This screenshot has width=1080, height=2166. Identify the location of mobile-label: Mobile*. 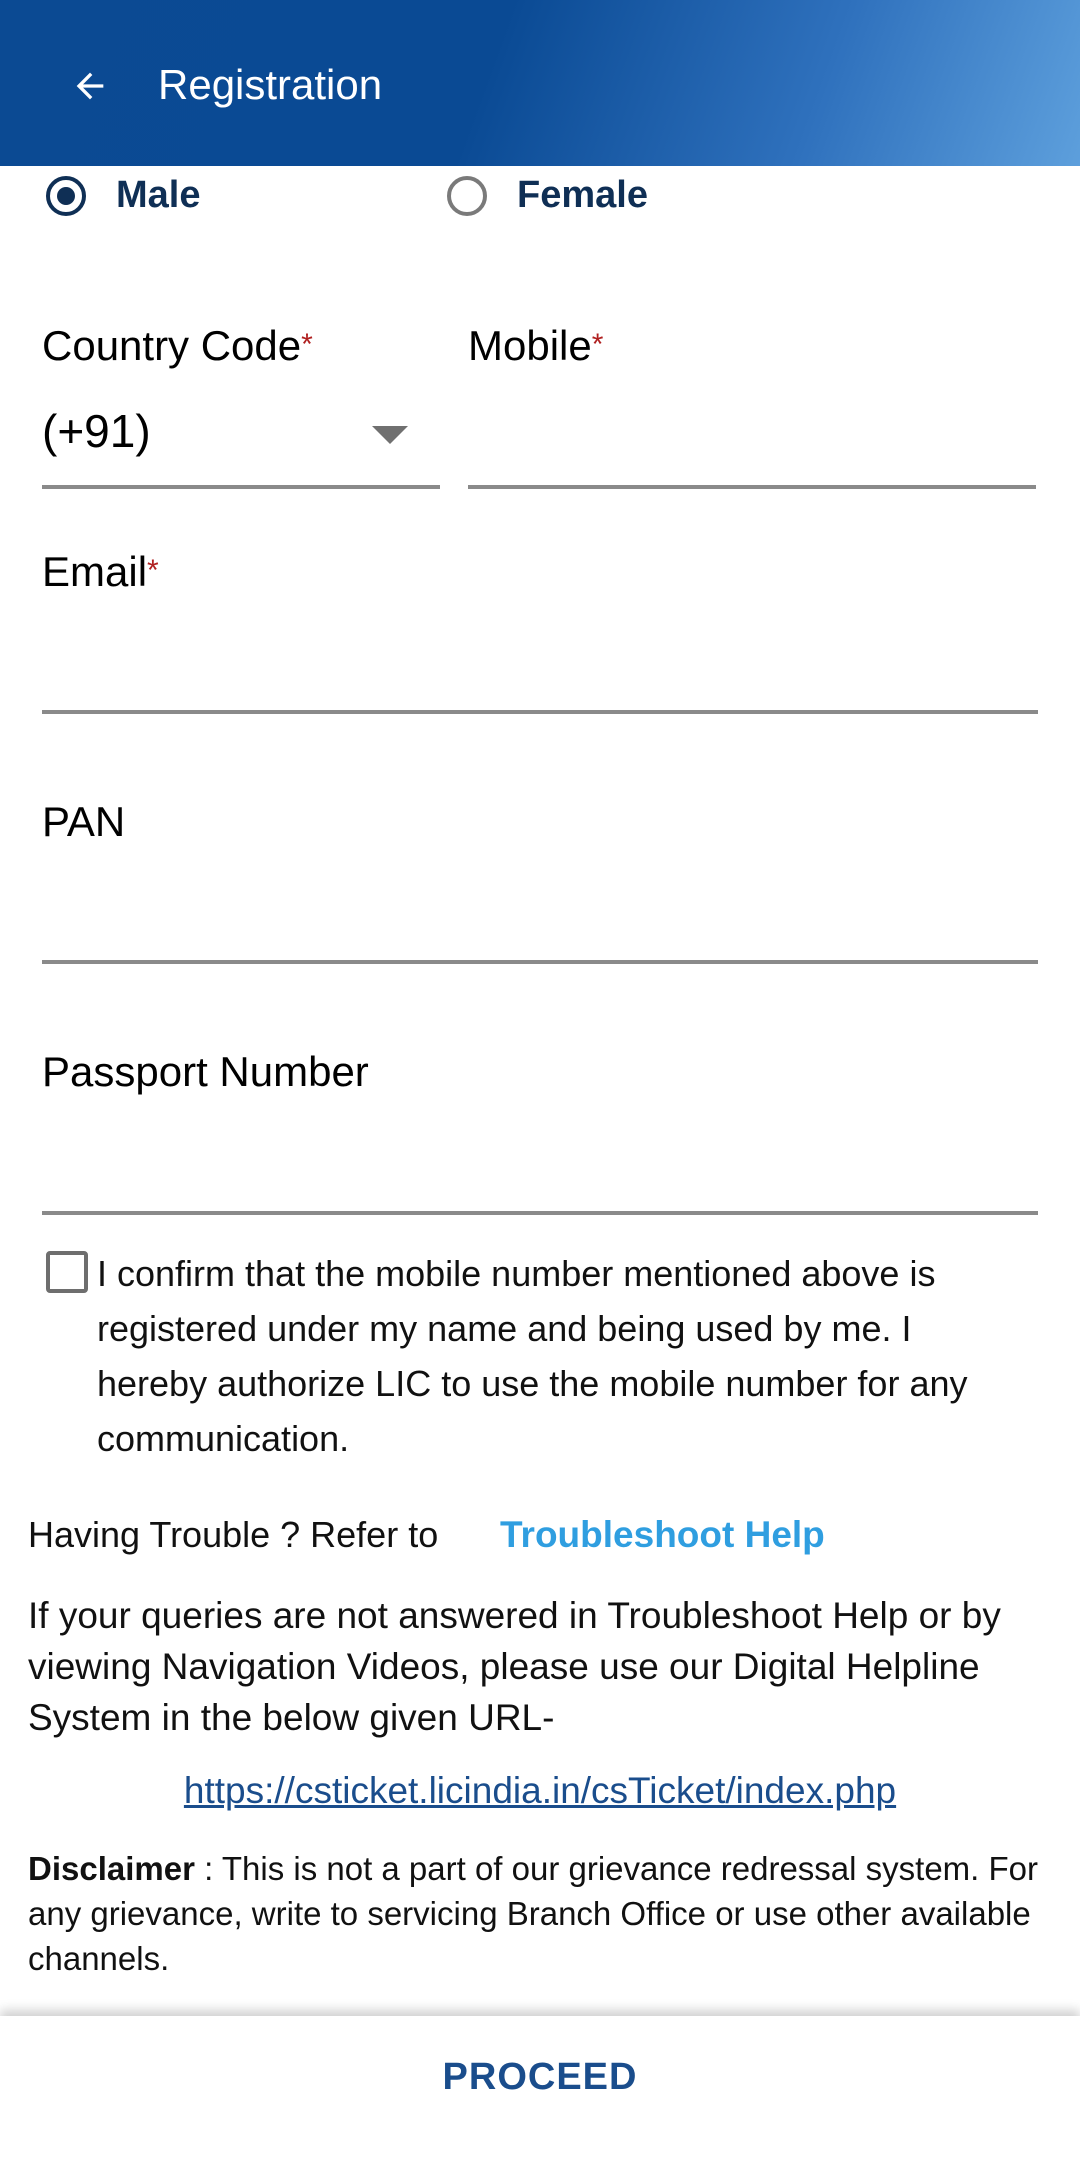
(535, 346).